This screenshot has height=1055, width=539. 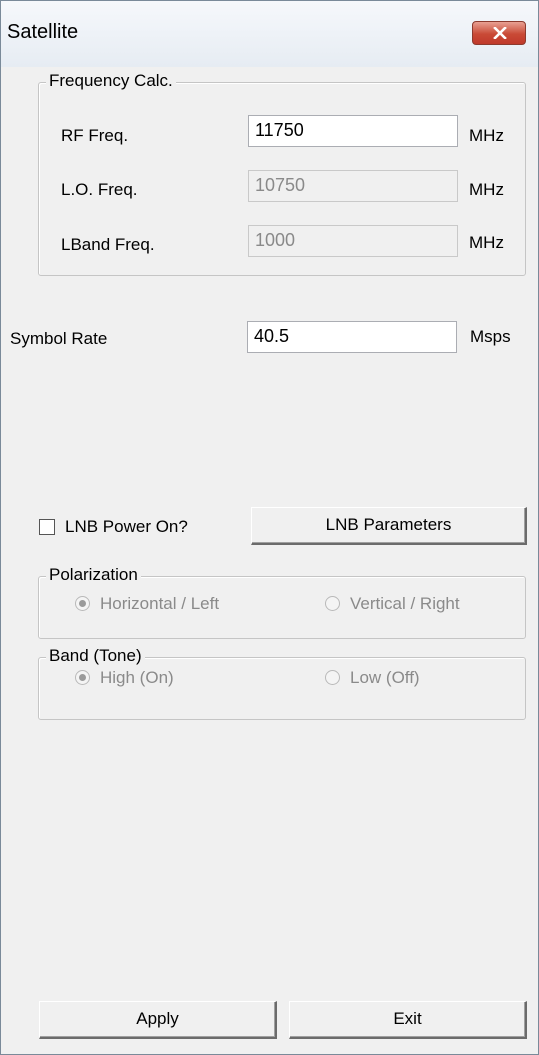 What do you see at coordinates (405, 603) in the screenshot?
I see `vertical-right-label: Vertical / Right` at bounding box center [405, 603].